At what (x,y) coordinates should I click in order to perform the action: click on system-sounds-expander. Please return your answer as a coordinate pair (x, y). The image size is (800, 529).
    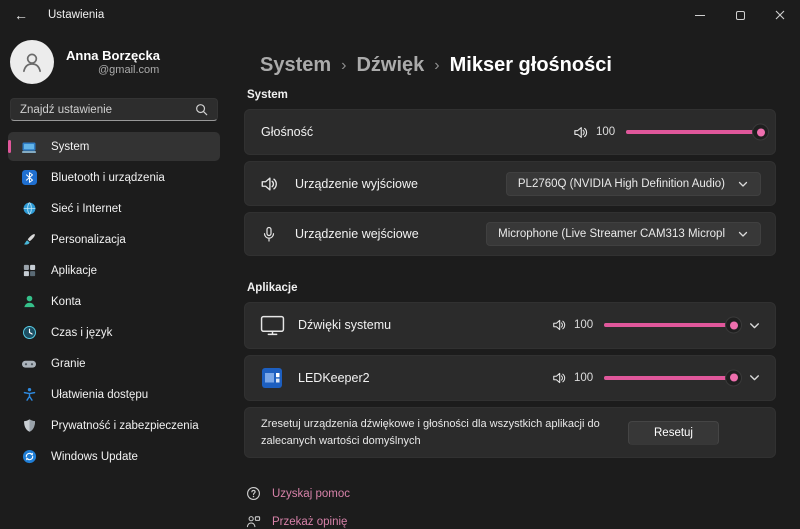
    Looking at the image, I should click on (754, 325).